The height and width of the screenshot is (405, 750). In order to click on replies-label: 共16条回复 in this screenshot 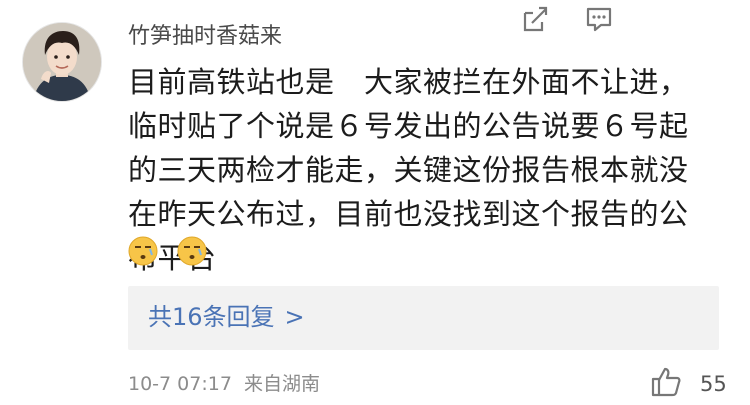, I will do `click(211, 317)`.